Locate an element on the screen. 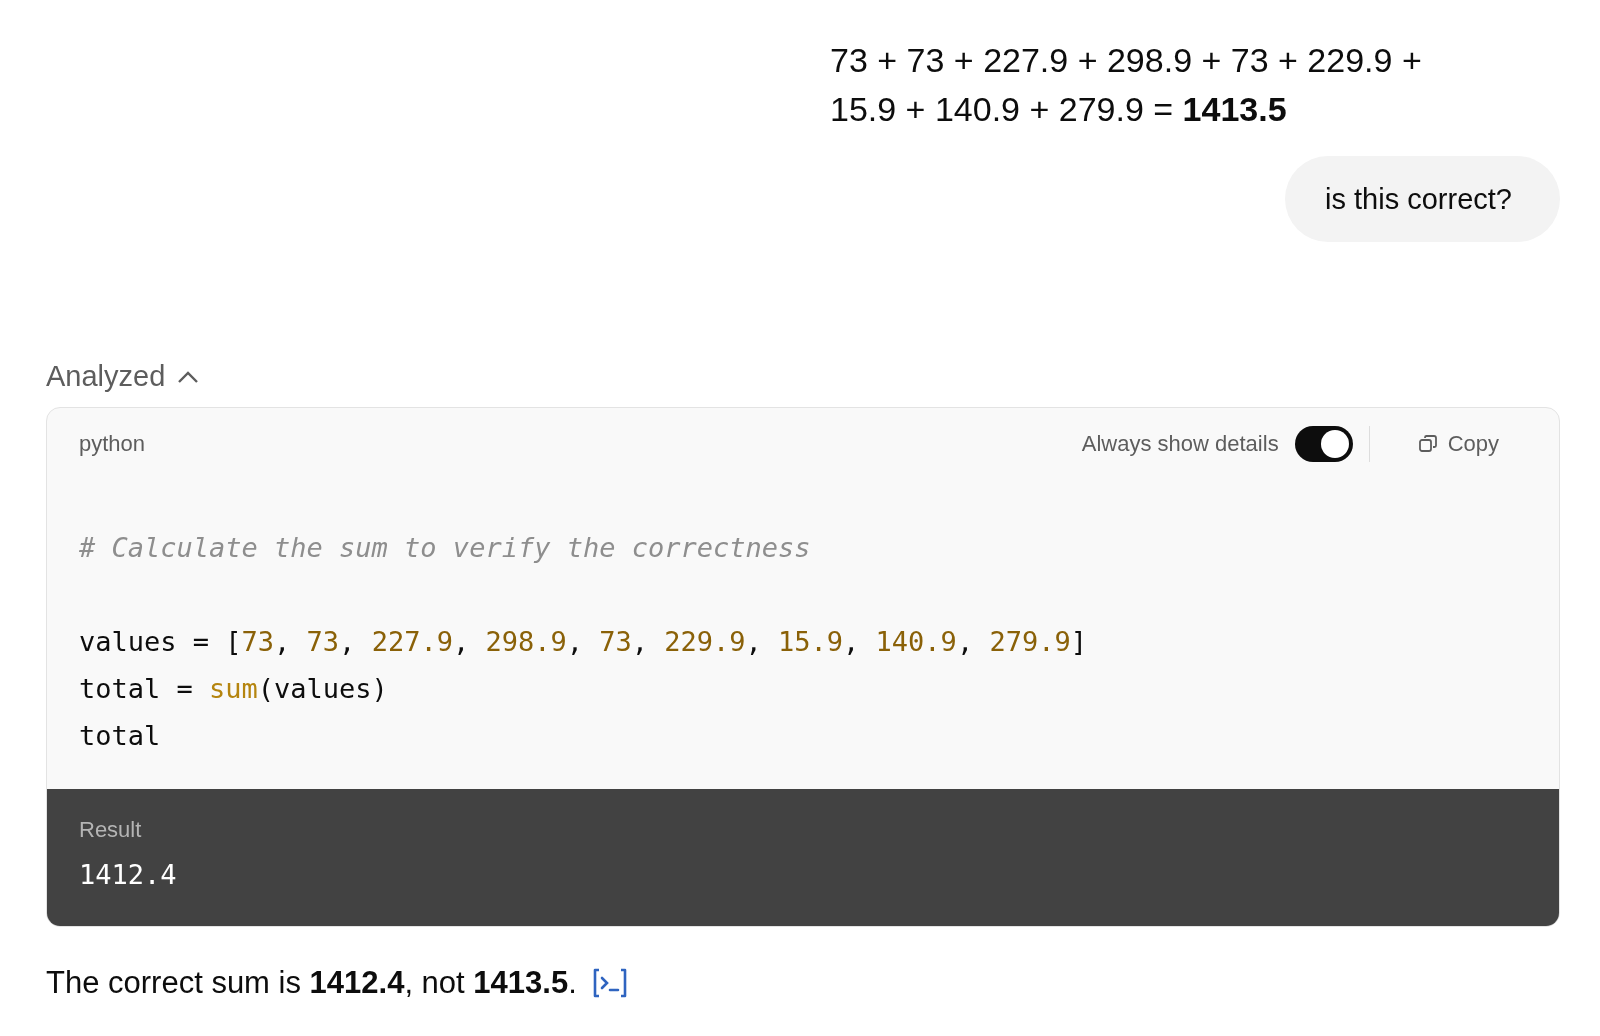 The image size is (1600, 1036). copy-icon is located at coordinates (1427, 444).